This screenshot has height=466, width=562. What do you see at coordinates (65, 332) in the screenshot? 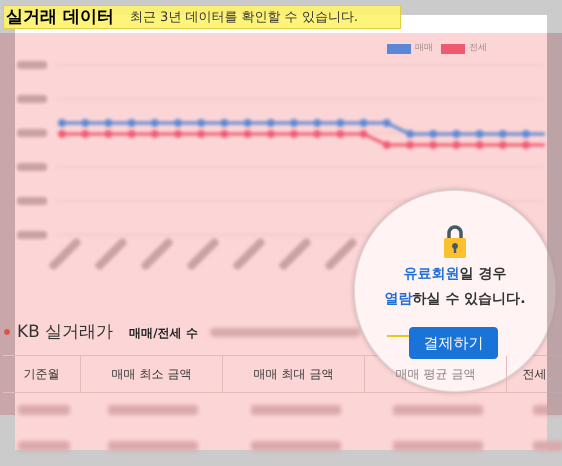
I see `section-title: KB 실거래가` at bounding box center [65, 332].